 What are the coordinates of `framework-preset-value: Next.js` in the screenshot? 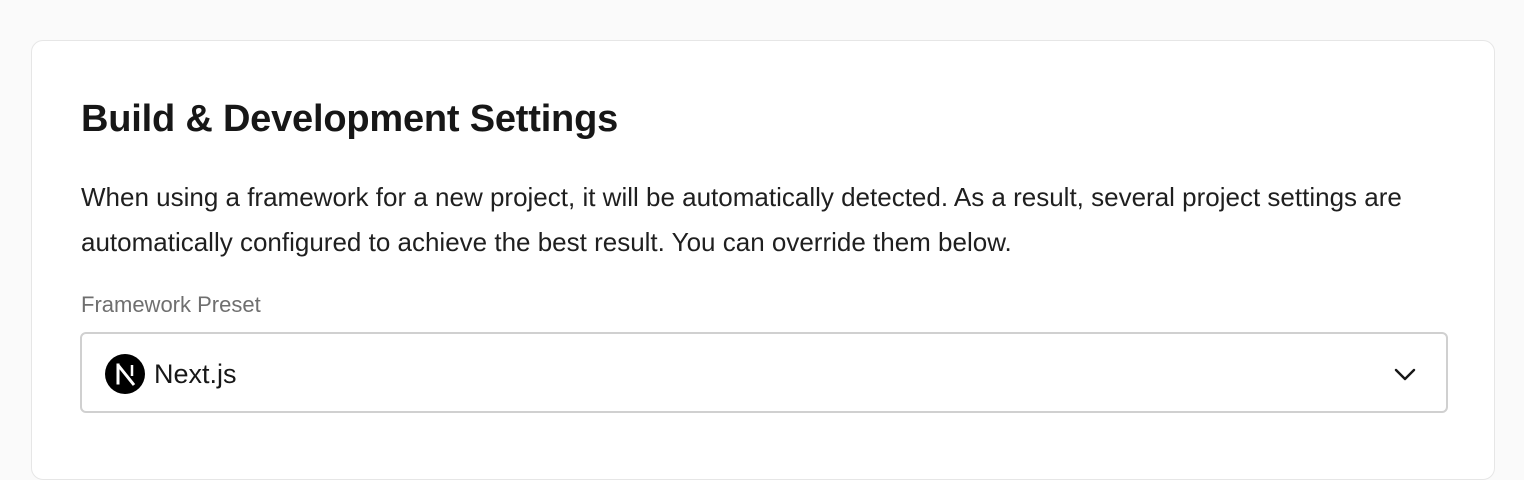 It's located at (195, 374).